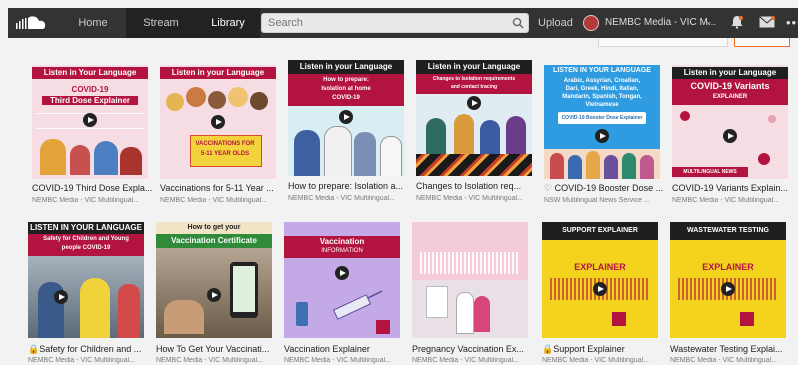 This screenshot has height=365, width=798. I want to click on artwork-text: INFORMATION, so click(342, 251).